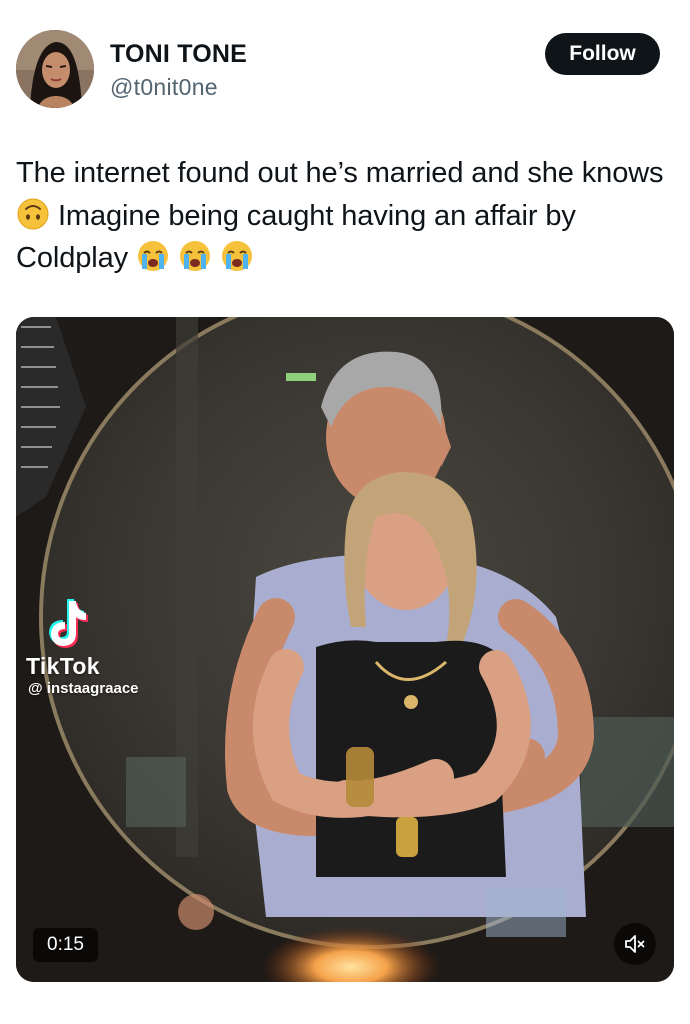 This screenshot has width=690, height=1024. Describe the element at coordinates (65, 945) in the screenshot. I see `video-duration: 0:15` at that location.